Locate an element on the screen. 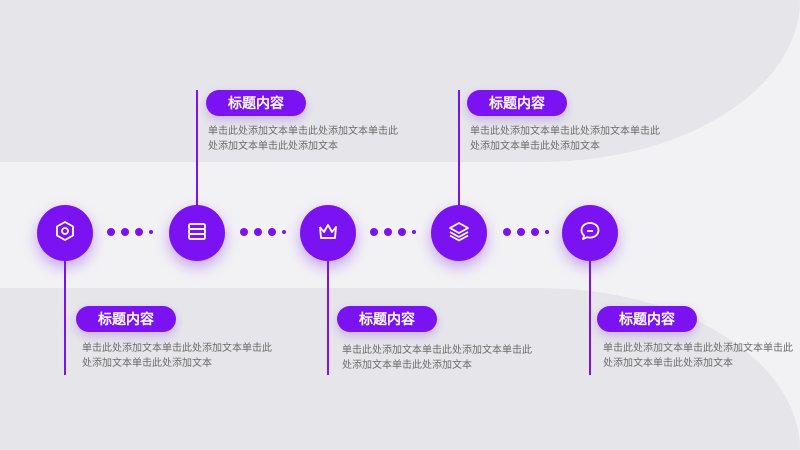 This screenshot has width=800, height=450. step-title-5: 标题内容 is located at coordinates (647, 319).